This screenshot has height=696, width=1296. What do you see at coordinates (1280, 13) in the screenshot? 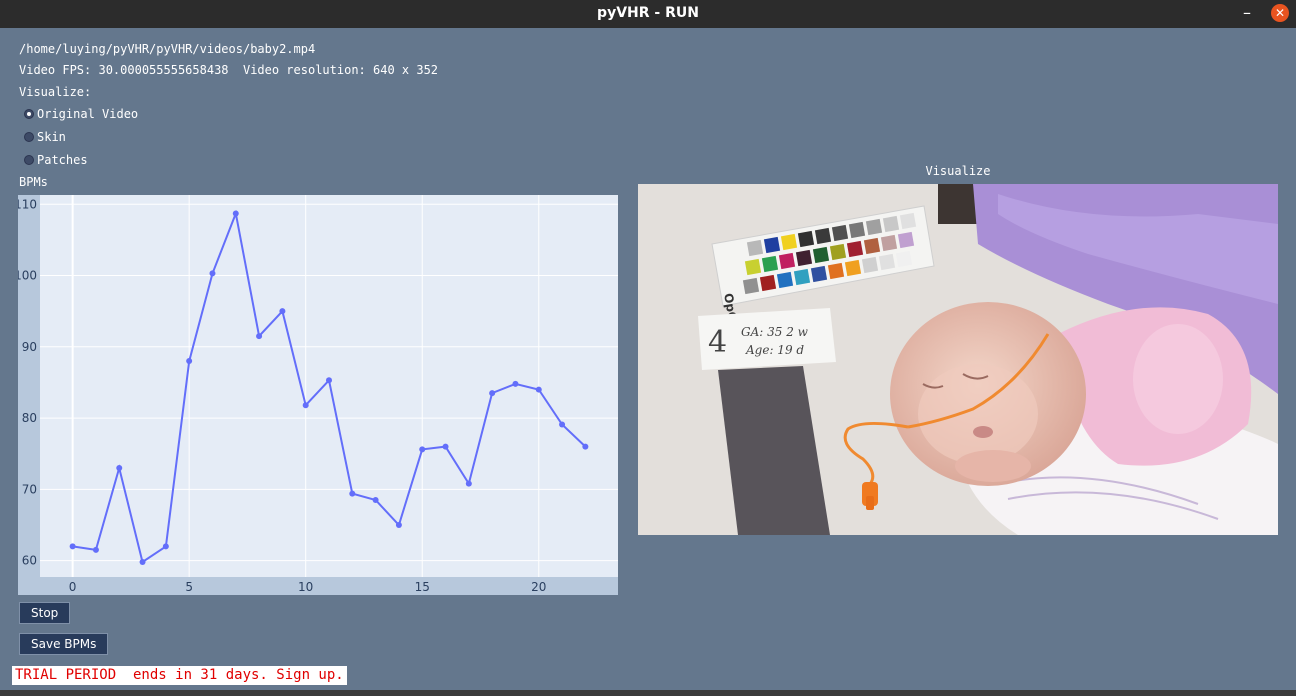
I see `close-icon: ✕` at bounding box center [1280, 13].